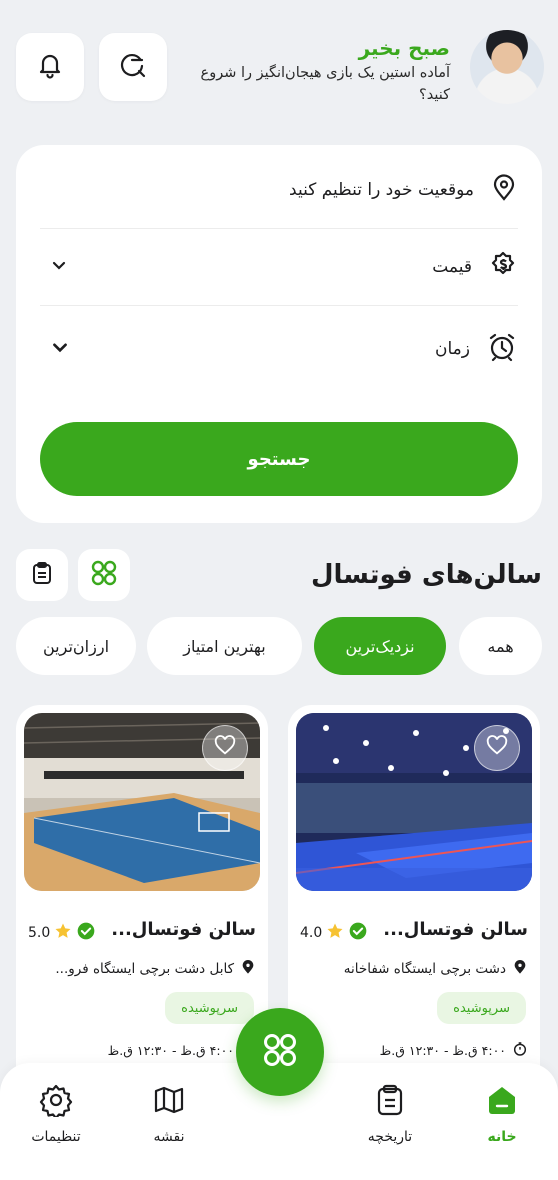 Image resolution: width=558 pixels, height=1180 pixels. I want to click on price-label: قیمت, so click(452, 267).